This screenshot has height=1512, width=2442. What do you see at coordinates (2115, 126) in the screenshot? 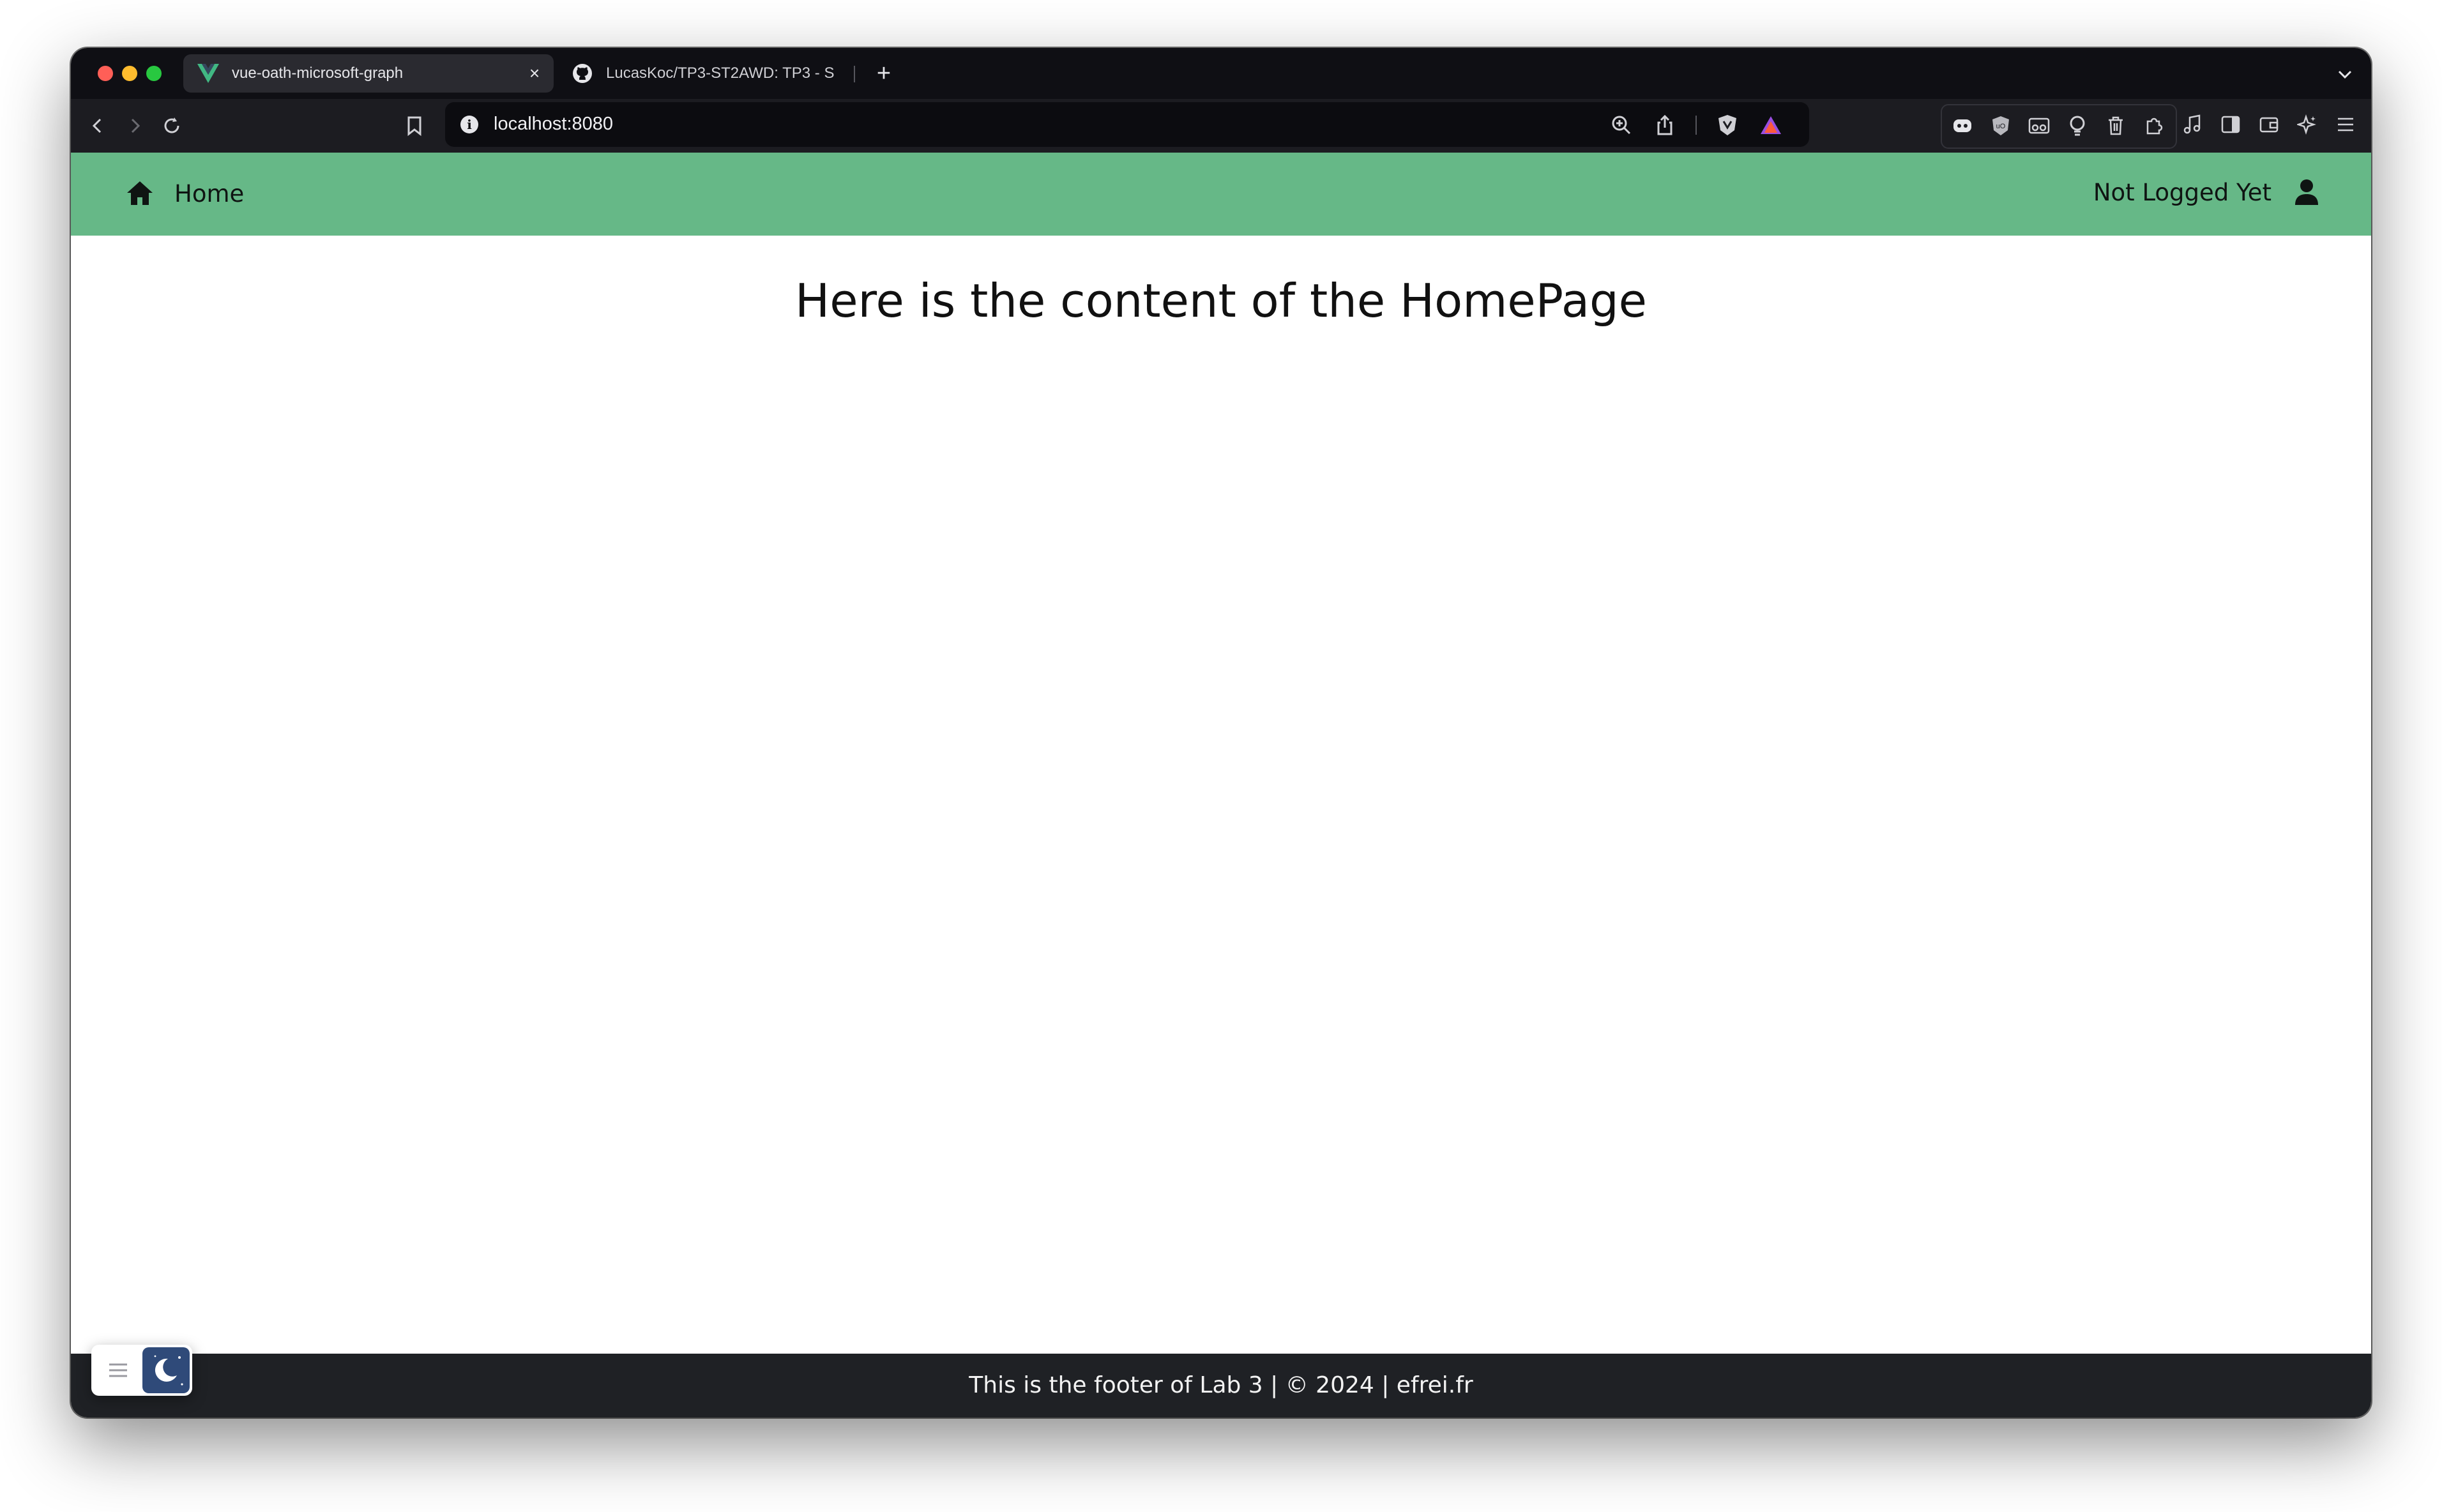
I see `trash-extension-icon` at bounding box center [2115, 126].